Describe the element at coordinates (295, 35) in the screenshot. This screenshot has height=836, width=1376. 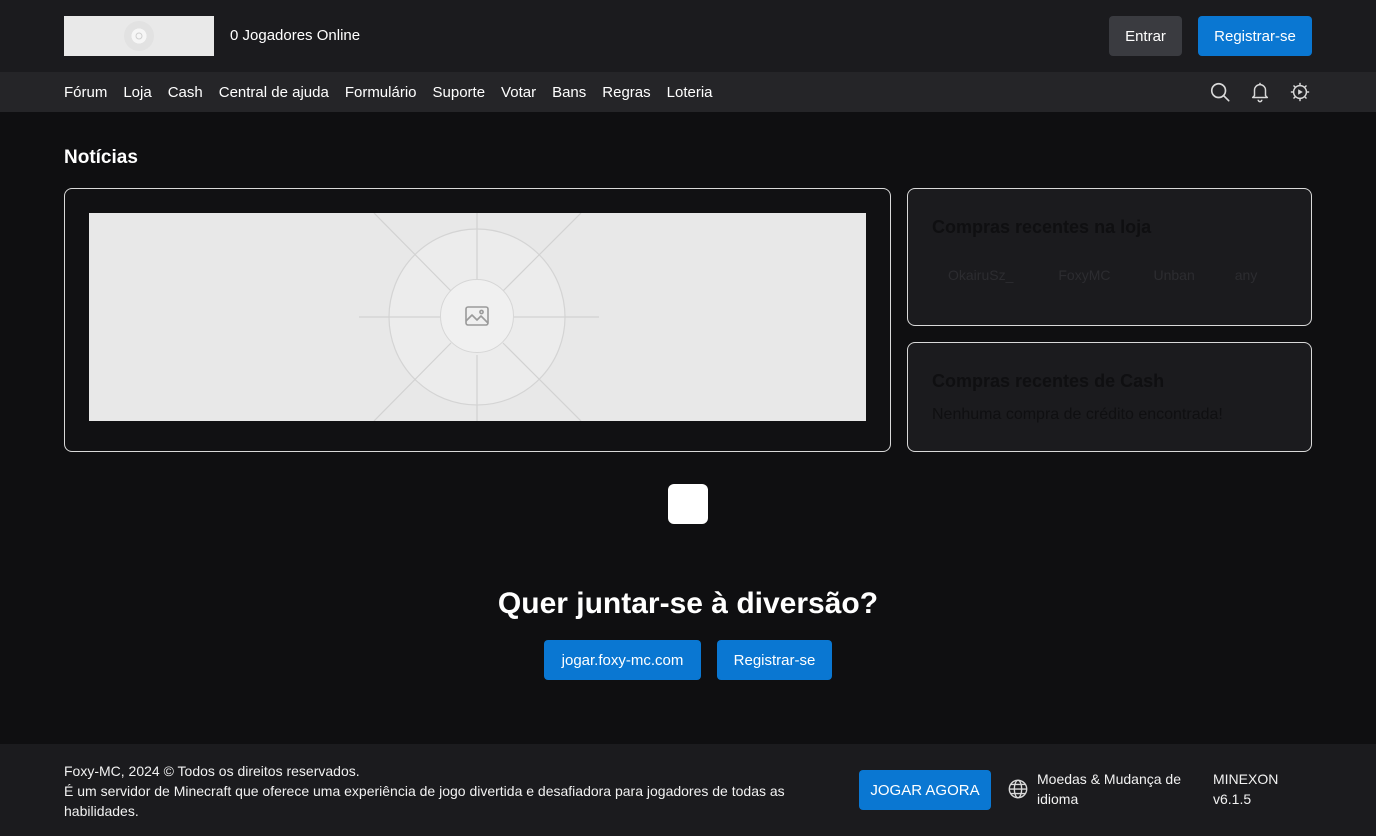
I see `players-online: 0 Jogadores Online` at that location.